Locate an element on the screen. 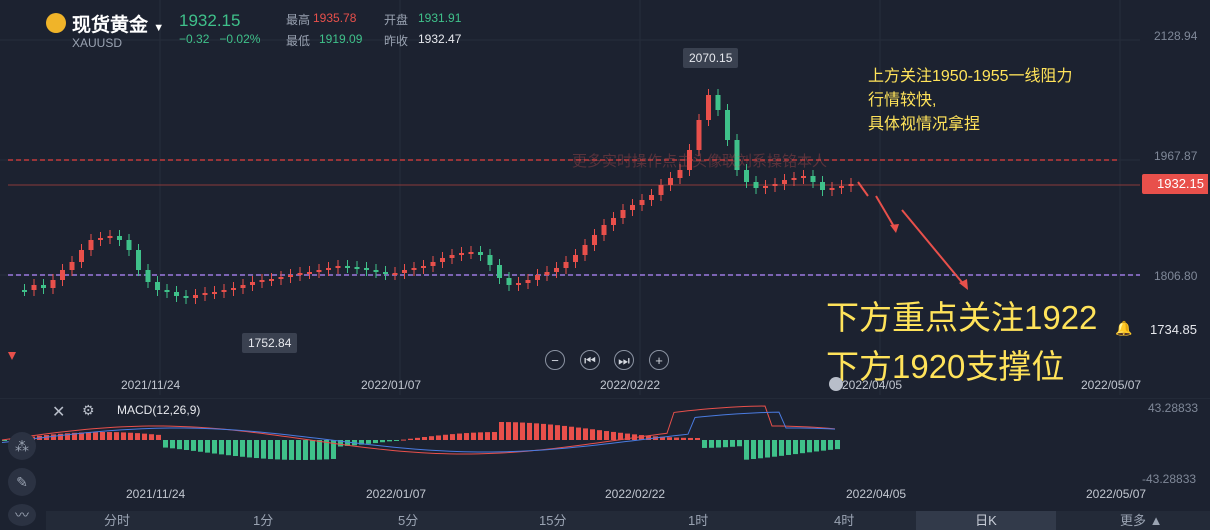  tab-1min: 1分 is located at coordinates (263, 520).